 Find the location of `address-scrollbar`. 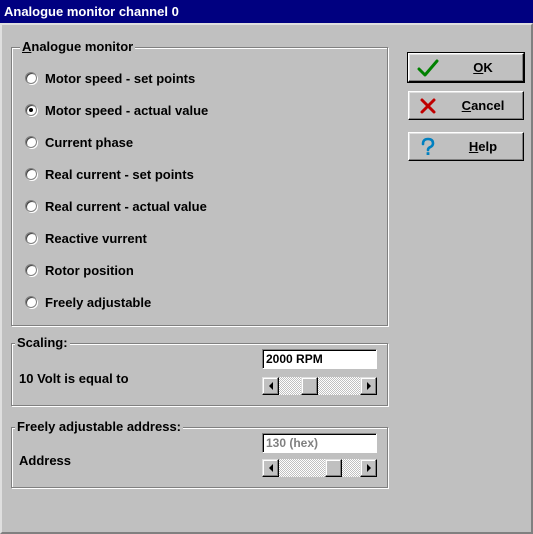

address-scrollbar is located at coordinates (319, 468).